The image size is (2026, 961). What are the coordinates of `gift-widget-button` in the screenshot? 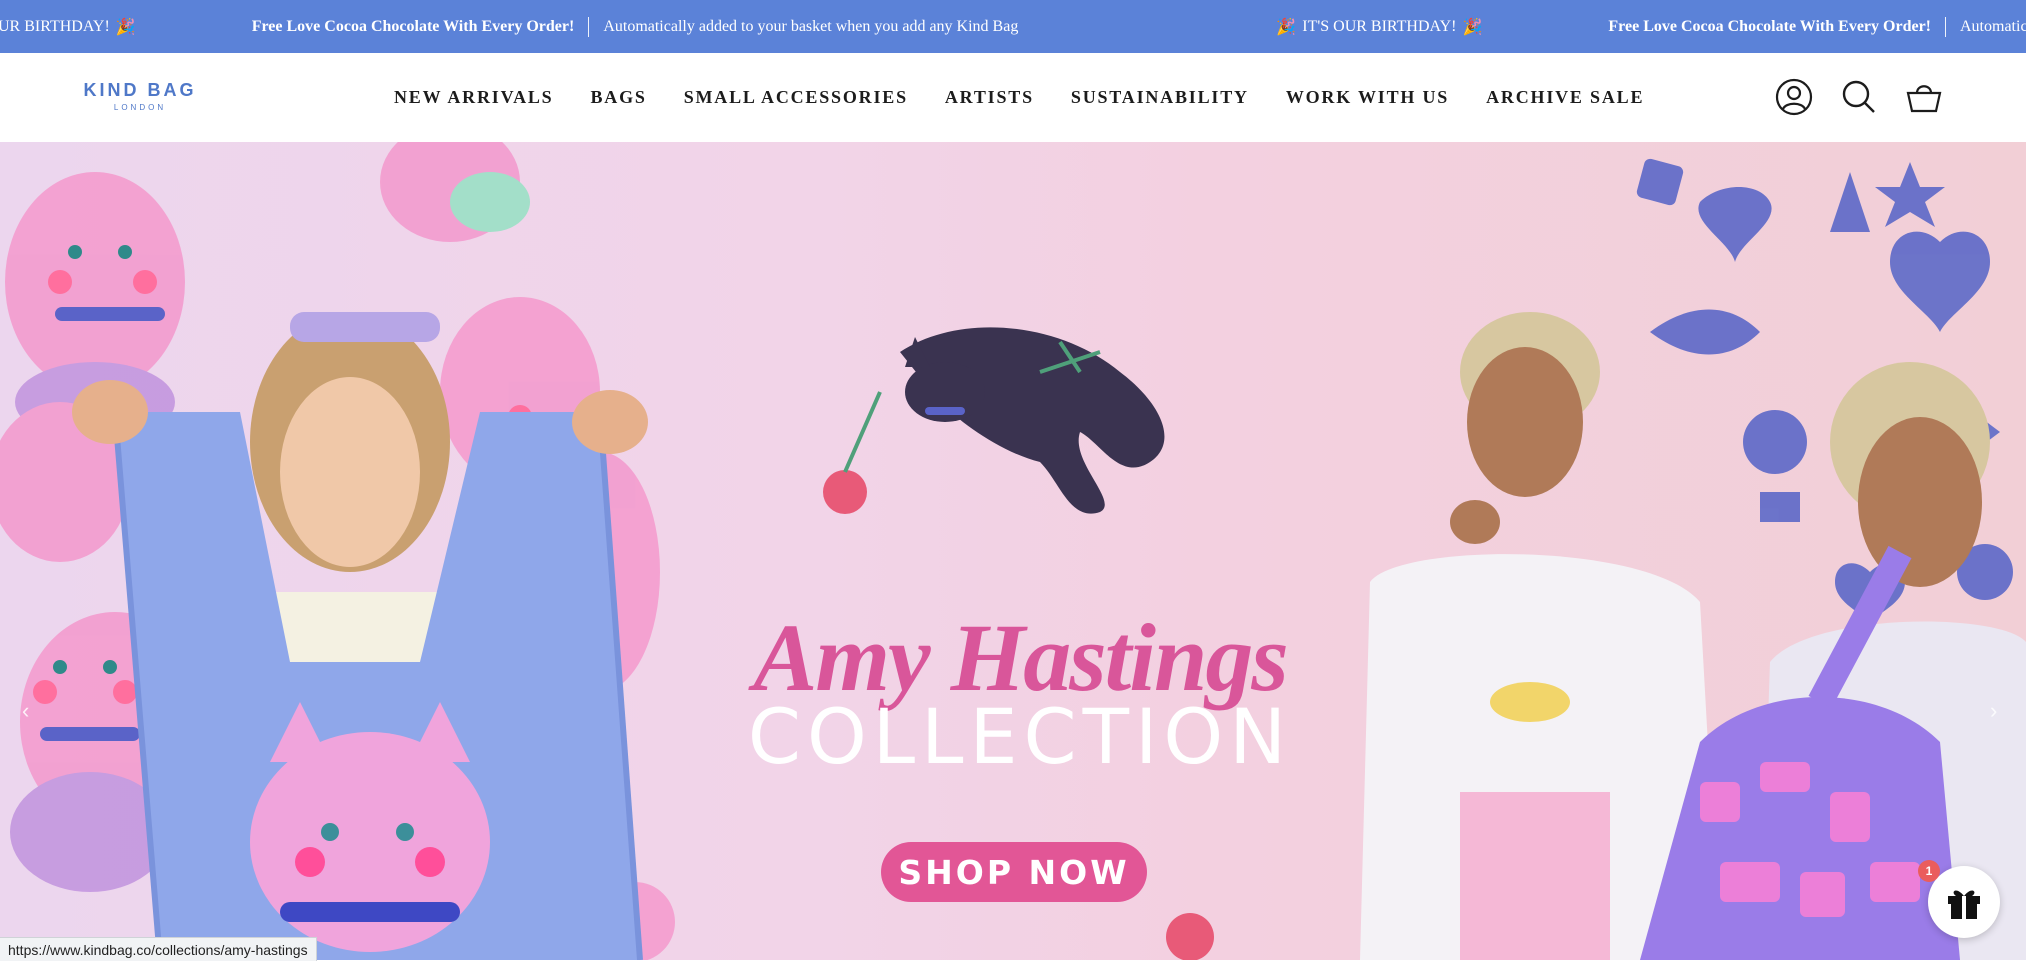 It's located at (1964, 902).